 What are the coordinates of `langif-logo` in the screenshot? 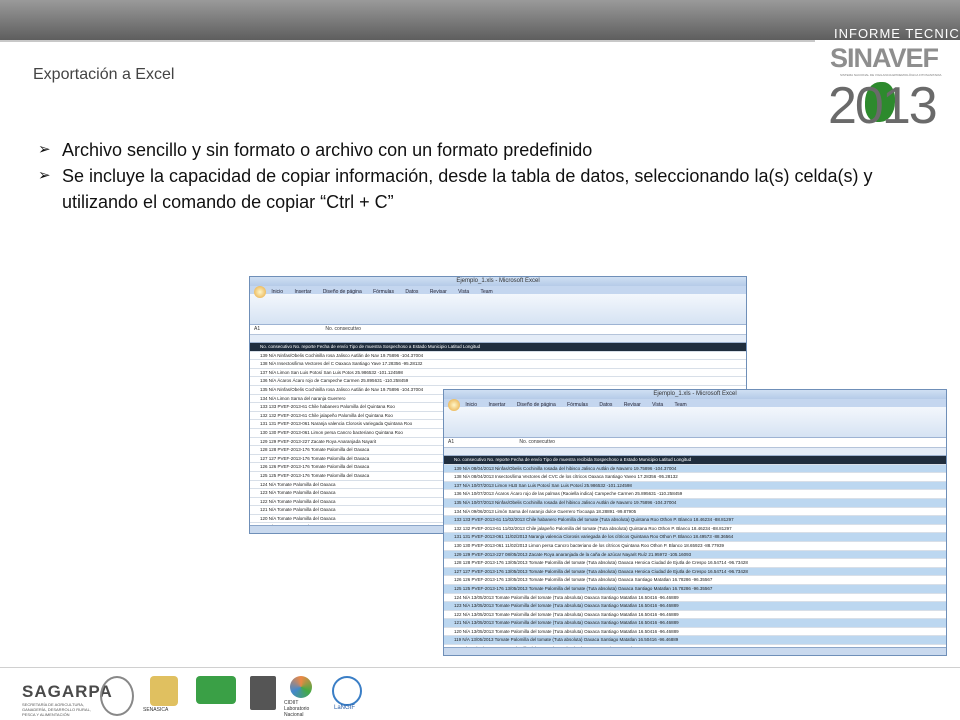 It's located at (347, 691).